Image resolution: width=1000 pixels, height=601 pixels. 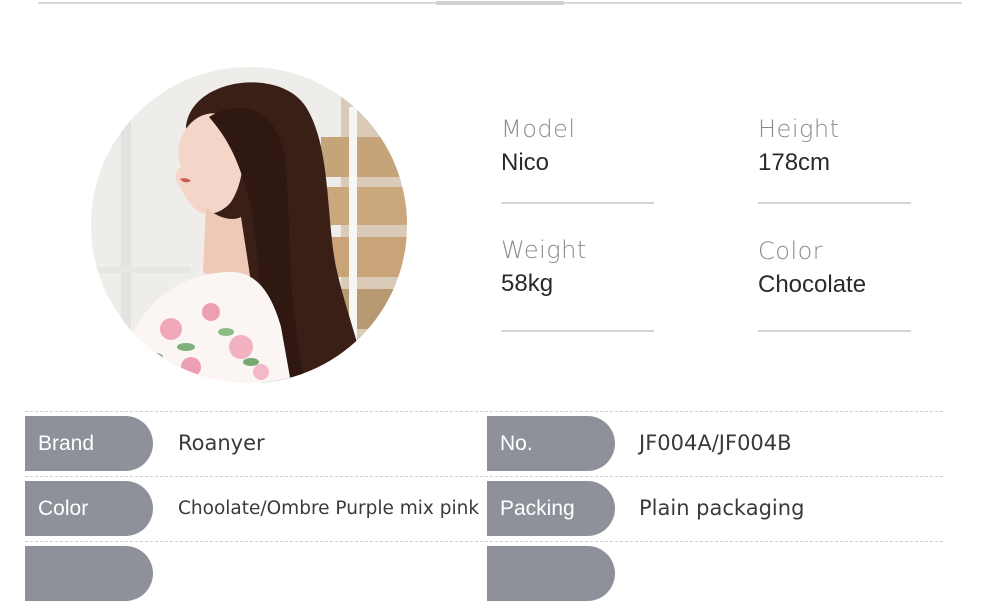 I want to click on color-tag: Color, so click(x=89, y=508).